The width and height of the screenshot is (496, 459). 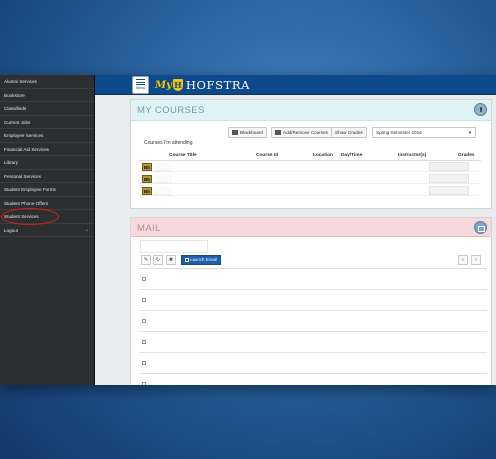 I want to click on courses-attending-label: Courses I'm attending, so click(x=168, y=143).